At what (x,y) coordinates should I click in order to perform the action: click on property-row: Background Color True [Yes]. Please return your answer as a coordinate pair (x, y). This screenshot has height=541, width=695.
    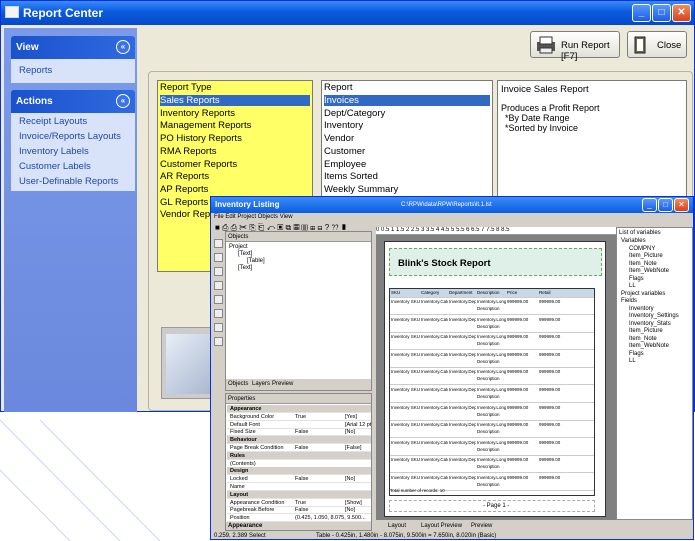
    Looking at the image, I should click on (299, 417).